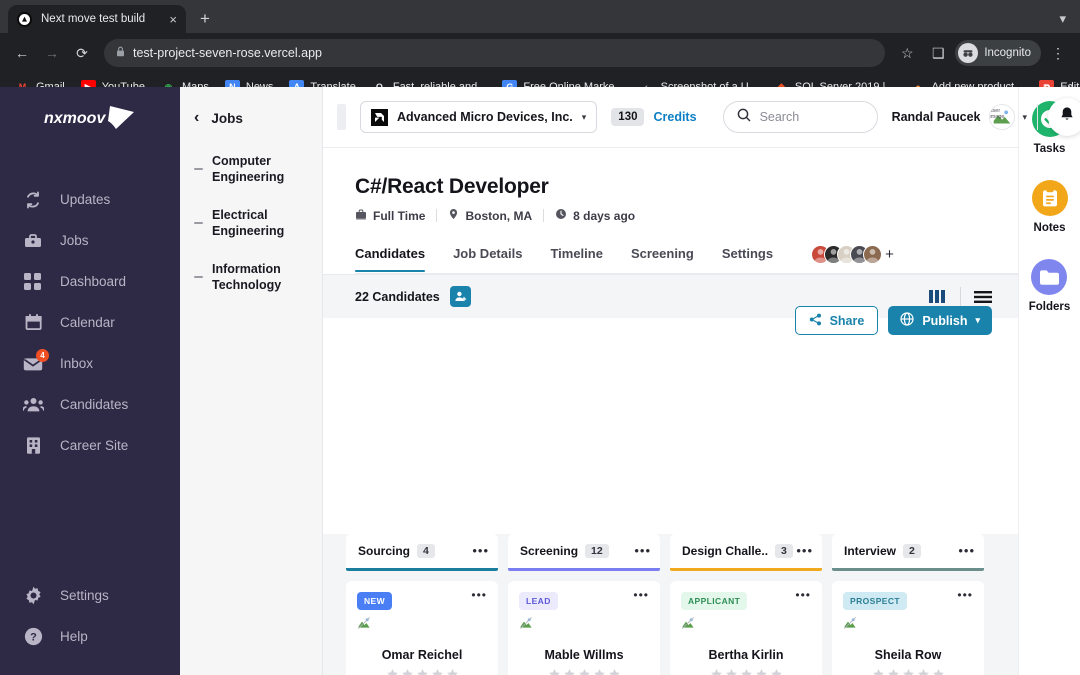  What do you see at coordinates (90, 404) in the screenshot?
I see `sidebar-item-candidates: Candidates` at bounding box center [90, 404].